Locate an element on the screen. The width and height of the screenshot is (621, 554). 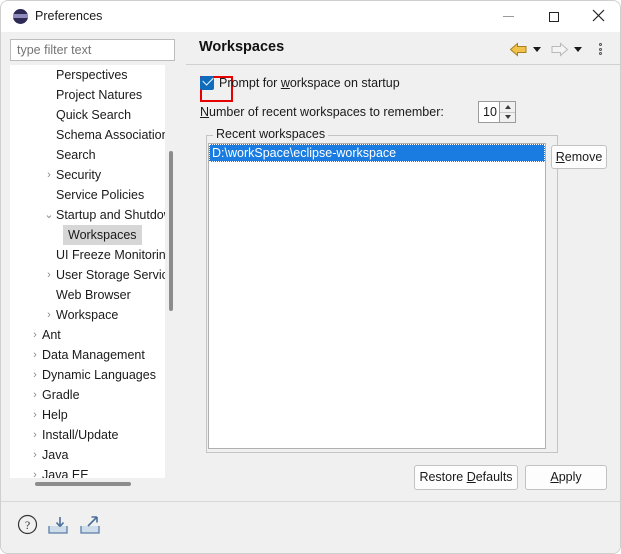
tree-item-label: Gradle is located at coordinates (61, 395).